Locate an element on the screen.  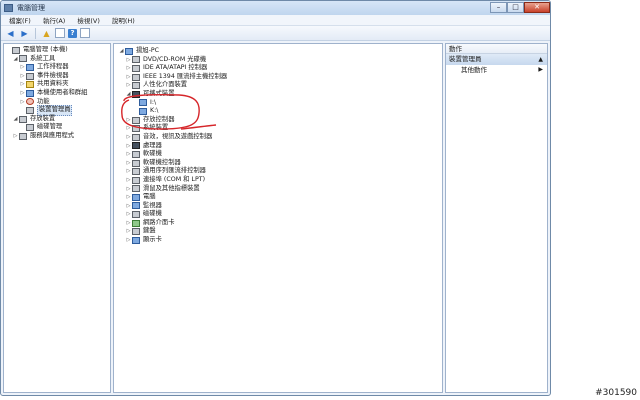
device-tree-item: K:\ is located at coordinates (278, 111).